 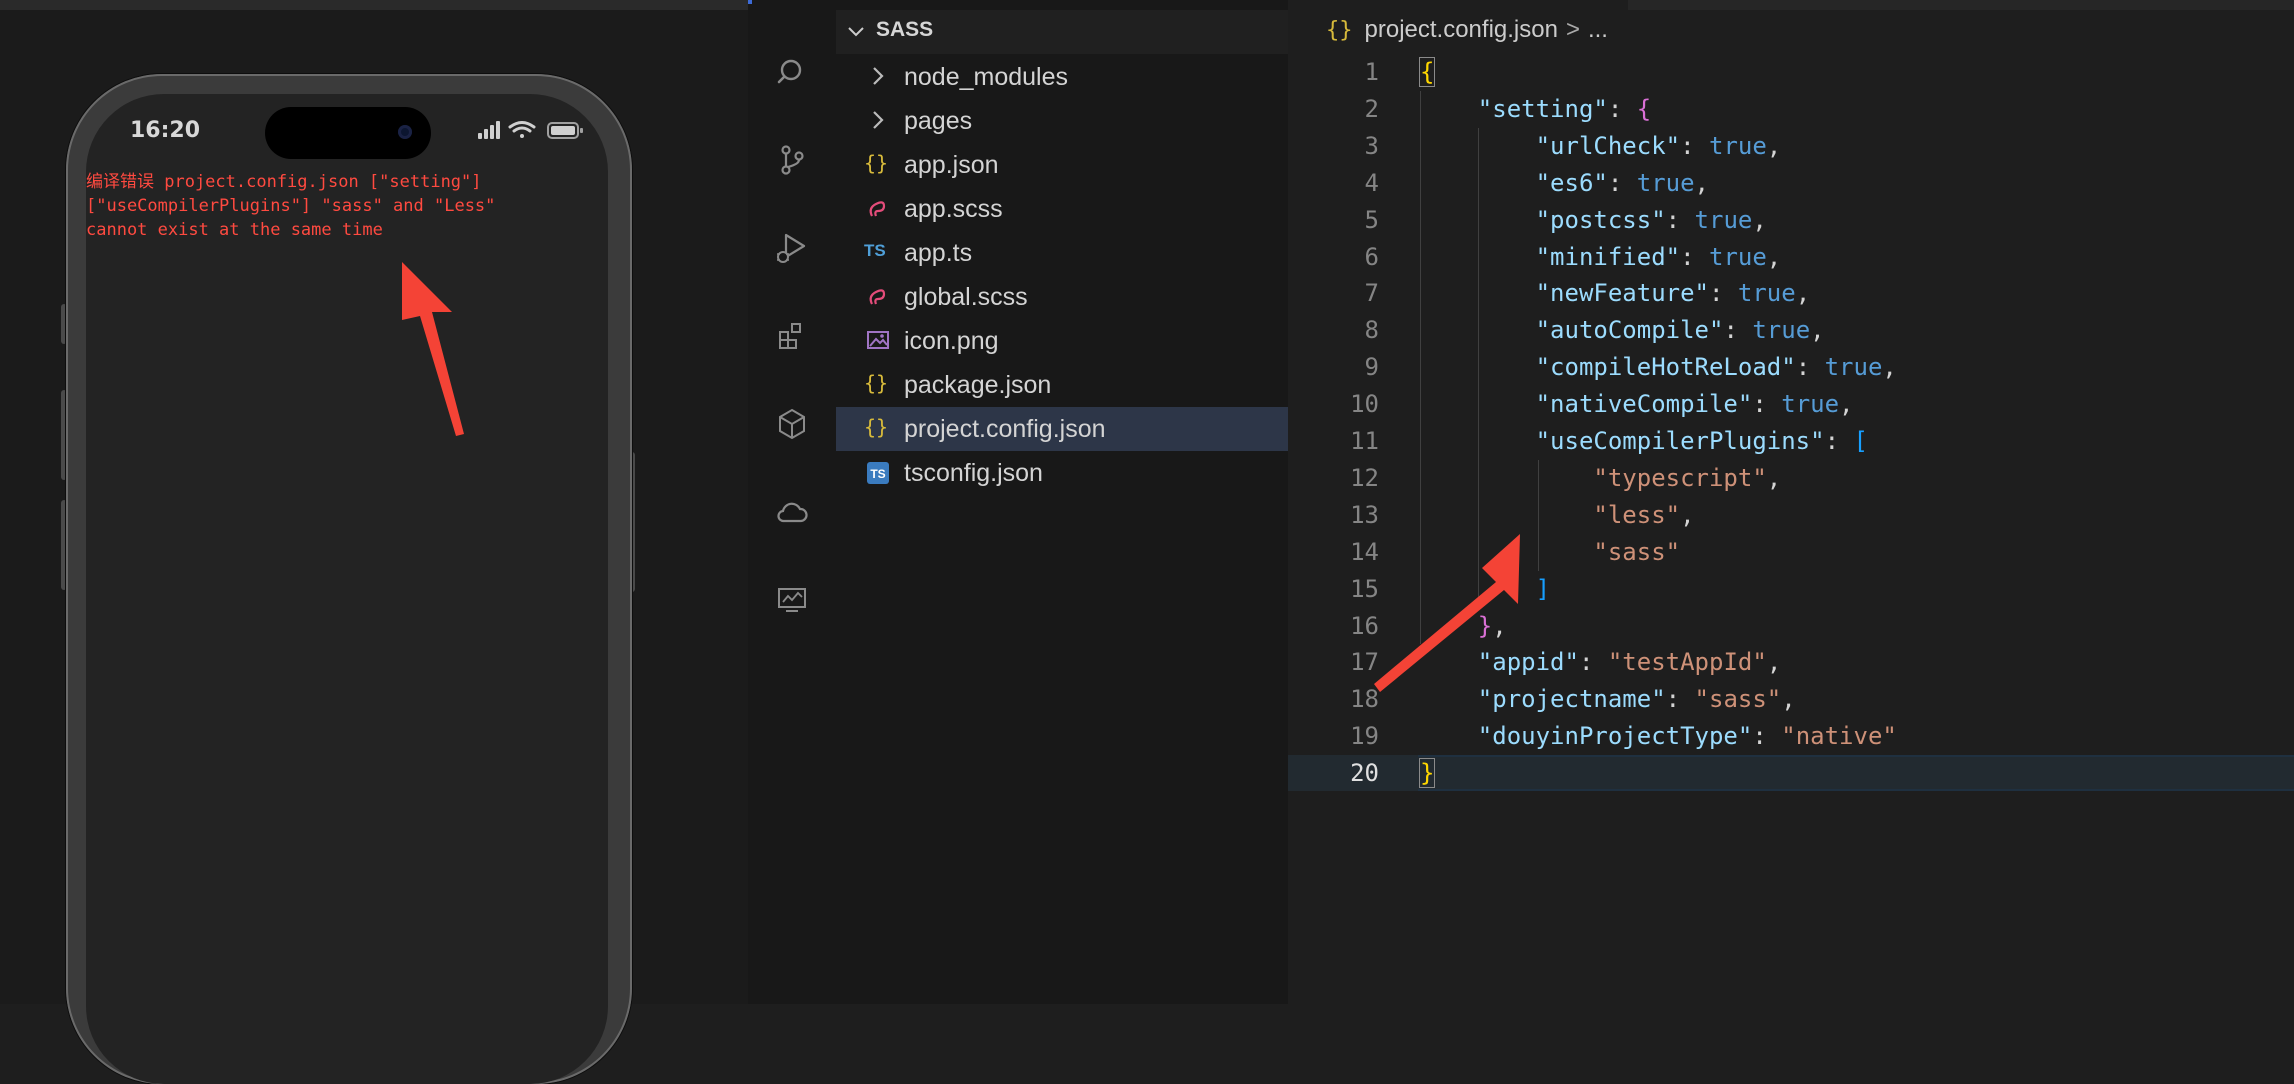 What do you see at coordinates (1364, 477) in the screenshot?
I see `line-number: 12` at bounding box center [1364, 477].